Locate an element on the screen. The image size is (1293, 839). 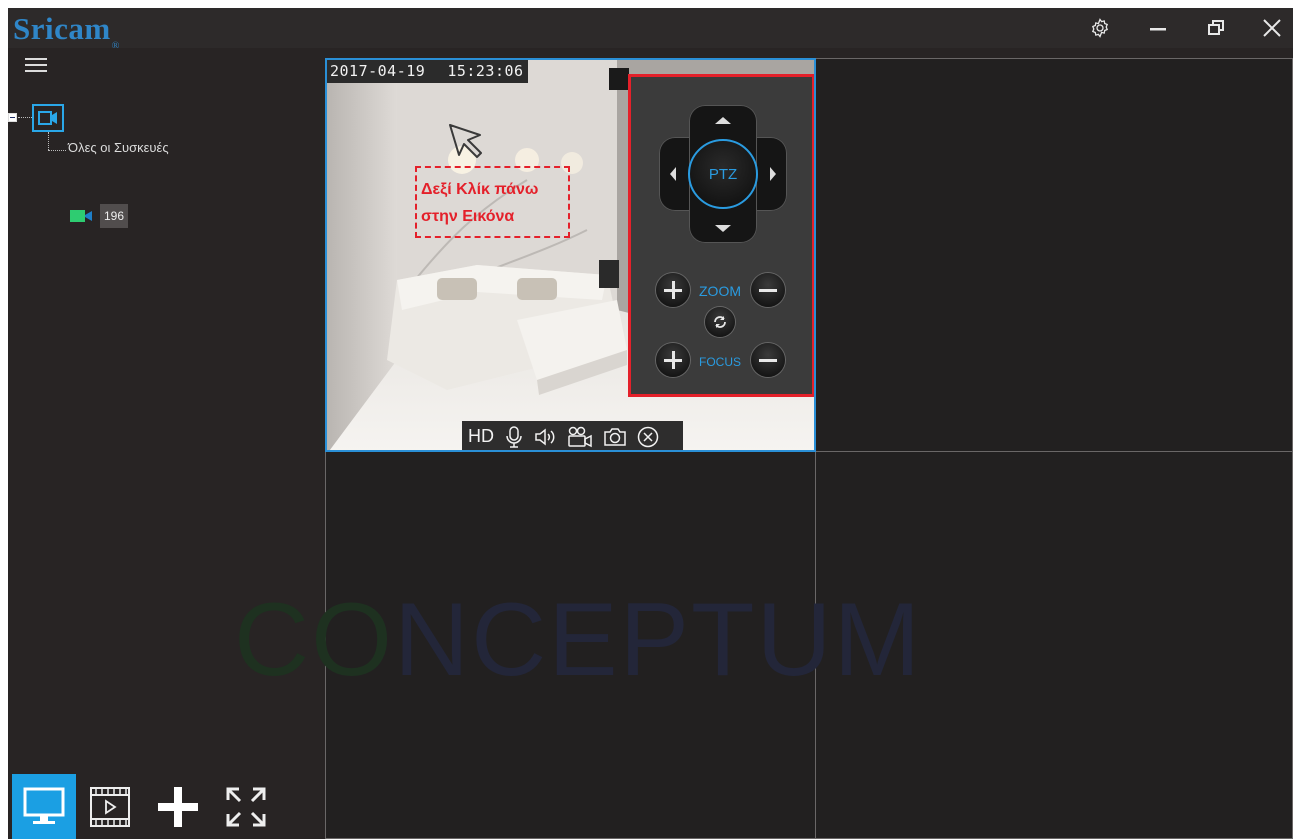
speaker-icon is located at coordinates (545, 435).